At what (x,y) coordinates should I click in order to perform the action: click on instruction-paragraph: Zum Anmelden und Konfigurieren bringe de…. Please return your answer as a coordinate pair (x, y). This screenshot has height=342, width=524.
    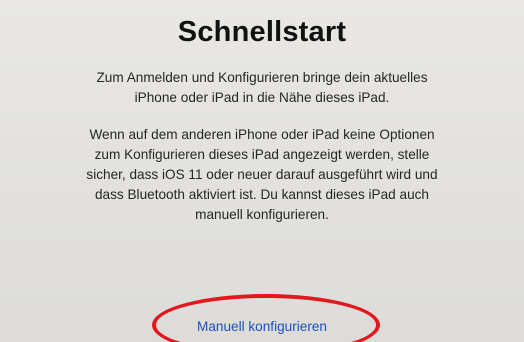
    Looking at the image, I should click on (262, 87).